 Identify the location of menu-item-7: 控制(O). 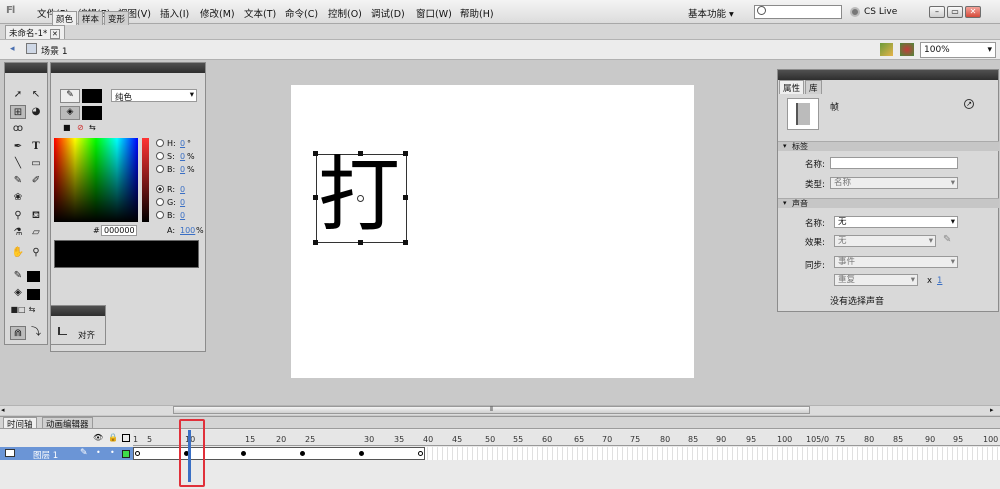
(345, 13).